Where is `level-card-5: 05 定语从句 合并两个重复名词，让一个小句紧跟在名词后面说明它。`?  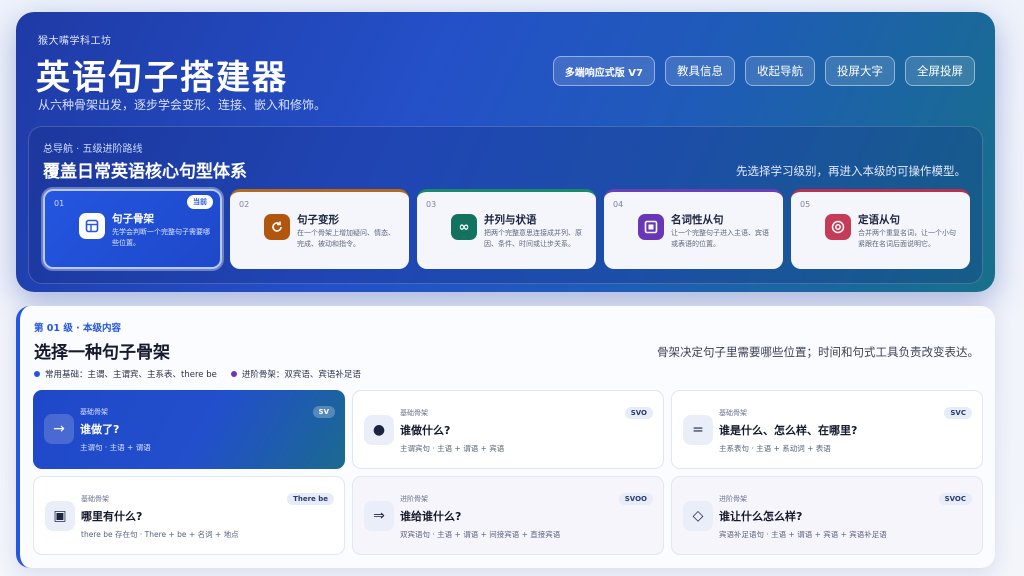
level-card-5: 05 定语从句 合并两个重复名词，让一个小句紧跟在名词后面说明它。 is located at coordinates (880, 229).